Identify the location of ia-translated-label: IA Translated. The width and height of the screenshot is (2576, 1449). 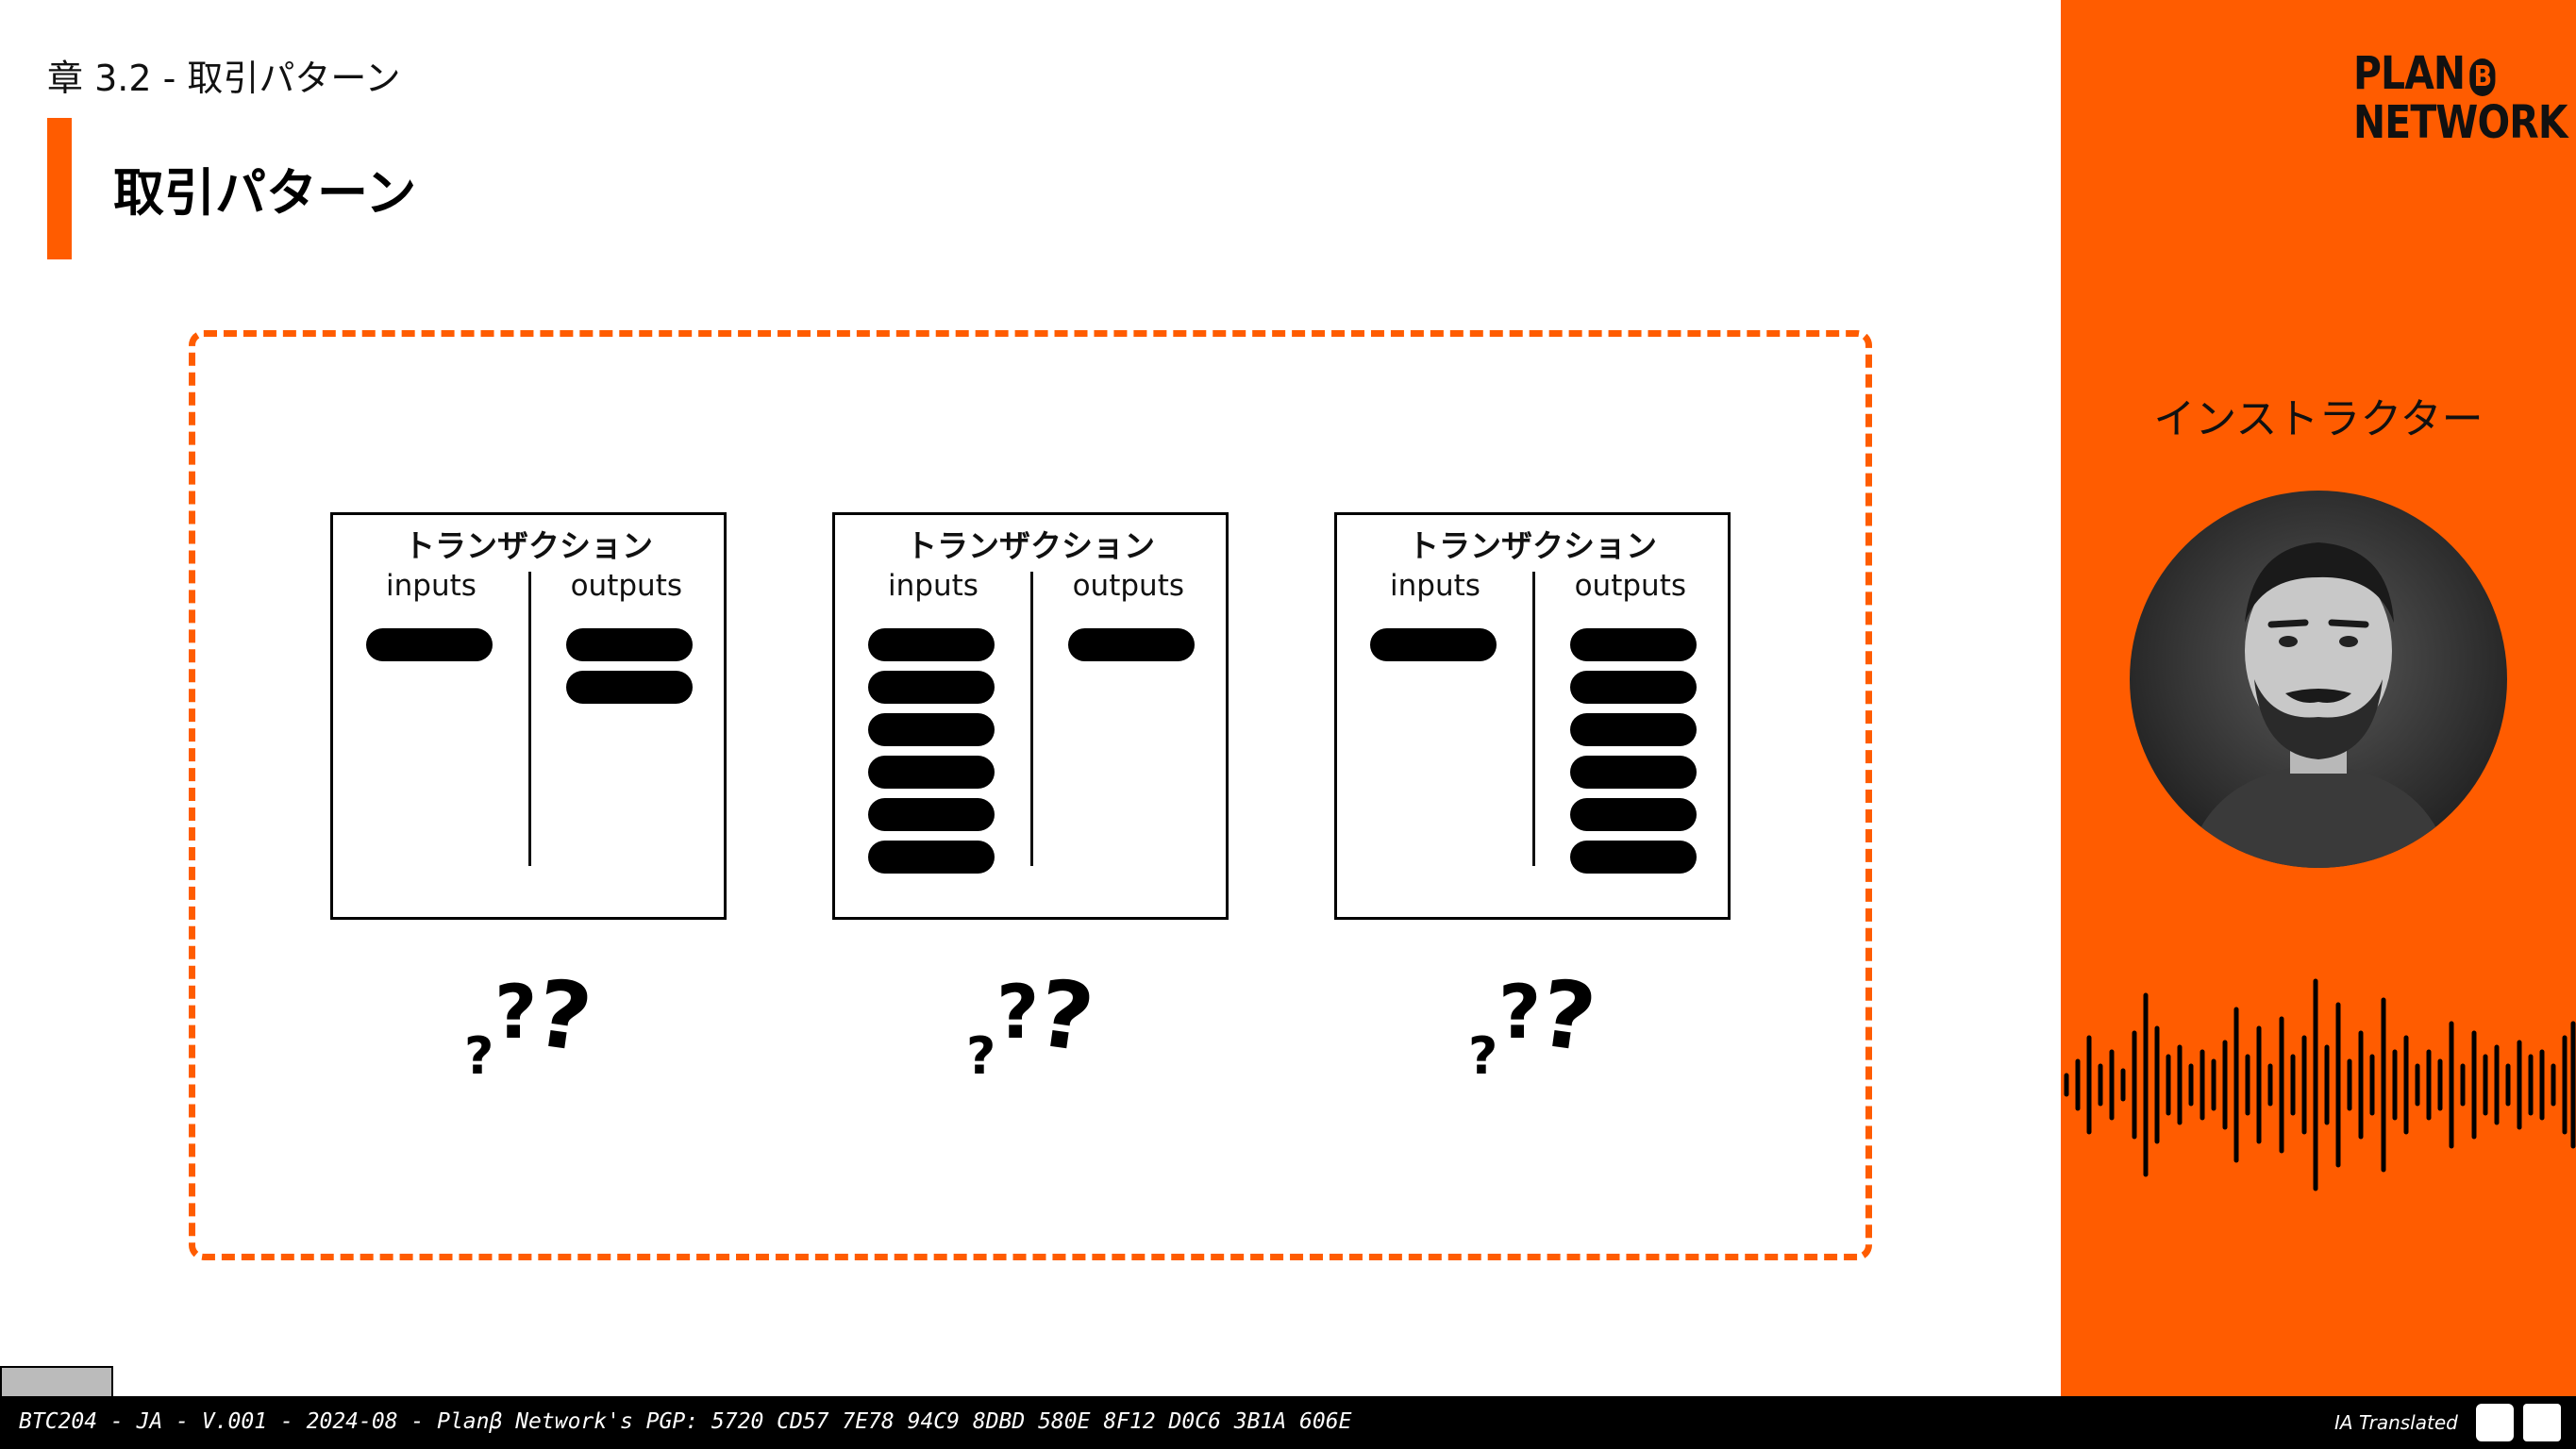
(2396, 1422).